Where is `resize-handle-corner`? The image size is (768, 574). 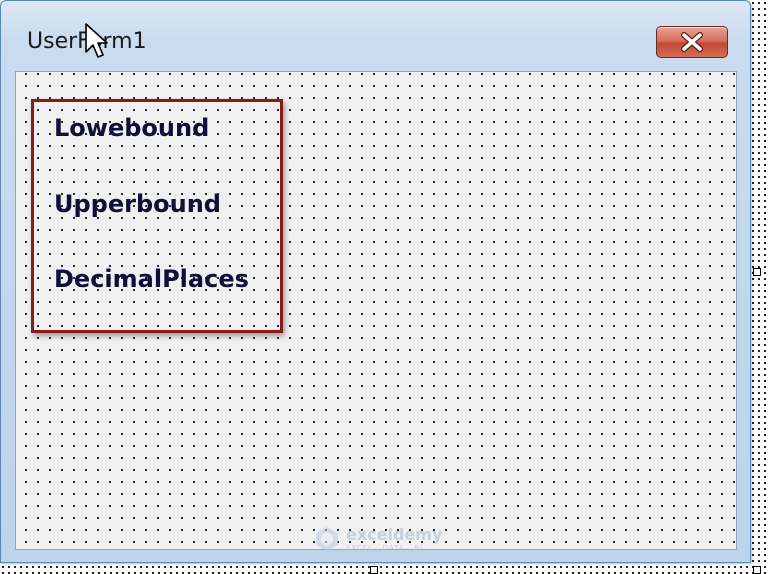
resize-handle-corner is located at coordinates (757, 570).